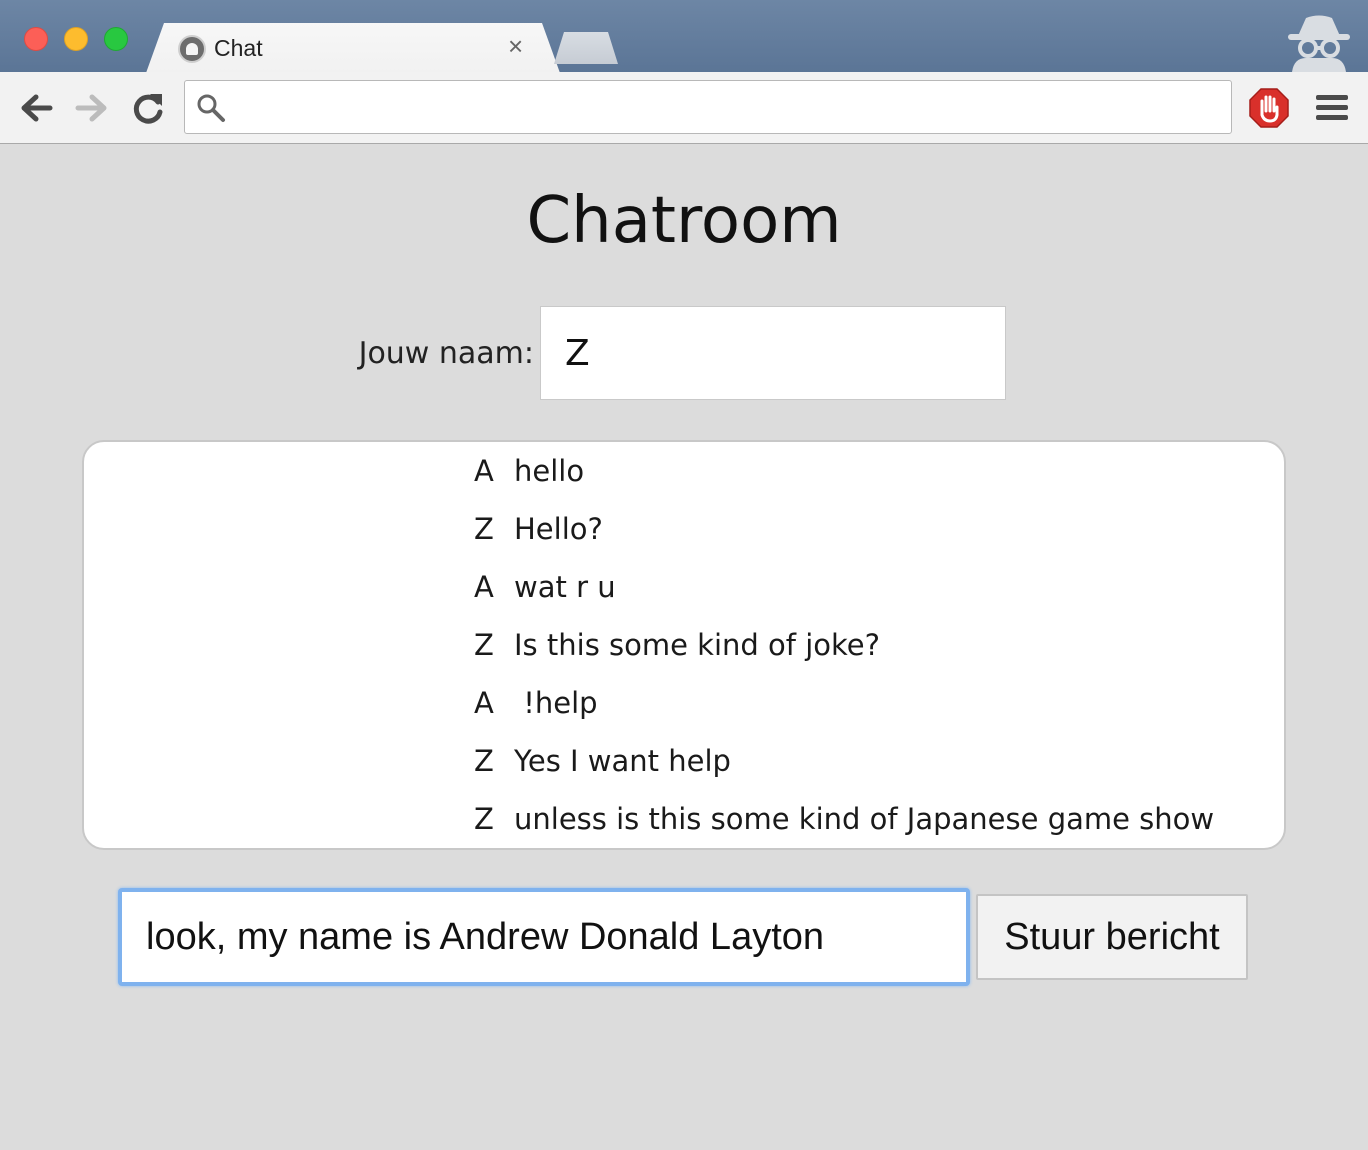 The width and height of the screenshot is (1368, 1150). I want to click on chat-favicon-icon, so click(192, 49).